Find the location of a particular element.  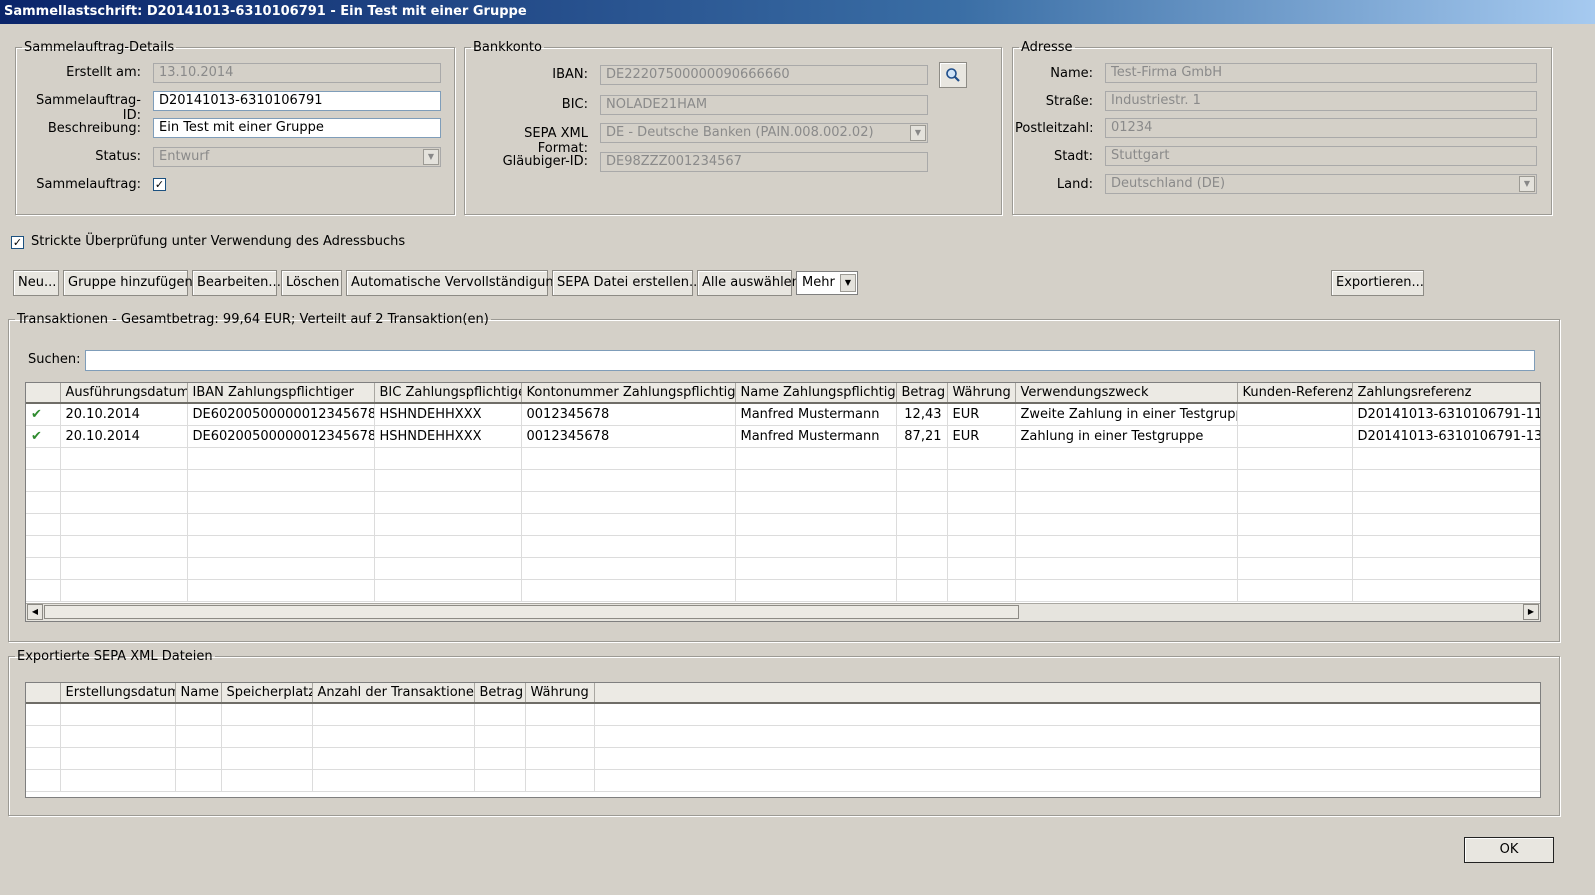

plz-field: 01234 is located at coordinates (1321, 128).